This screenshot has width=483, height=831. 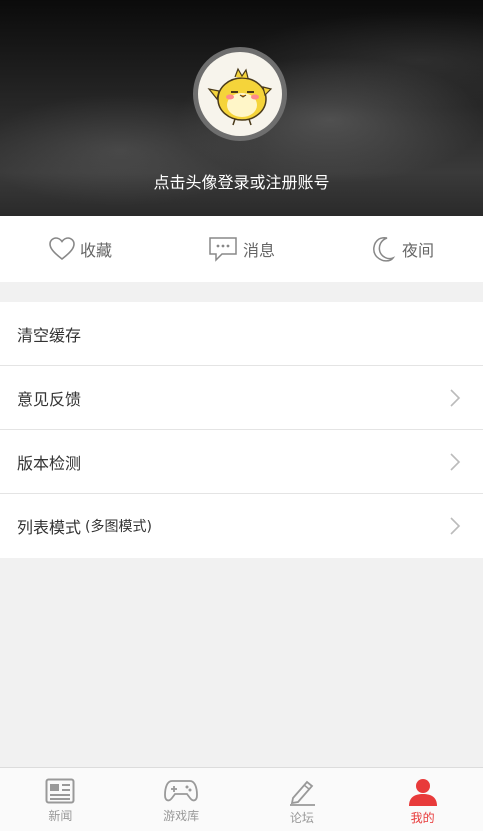 What do you see at coordinates (241, 398) in the screenshot?
I see `feedback-item: 意见反馈` at bounding box center [241, 398].